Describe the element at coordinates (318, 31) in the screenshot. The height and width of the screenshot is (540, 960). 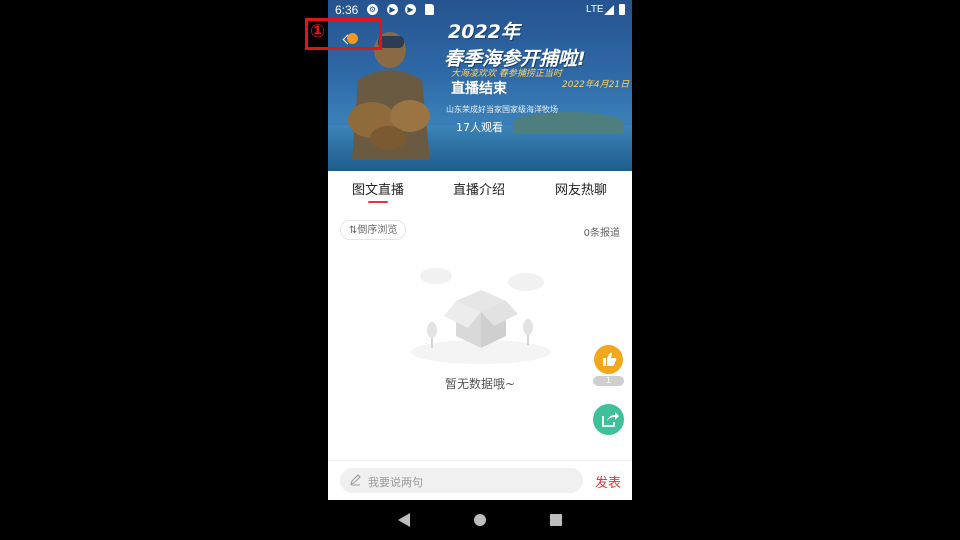
I see `annotation-number: ①` at that location.